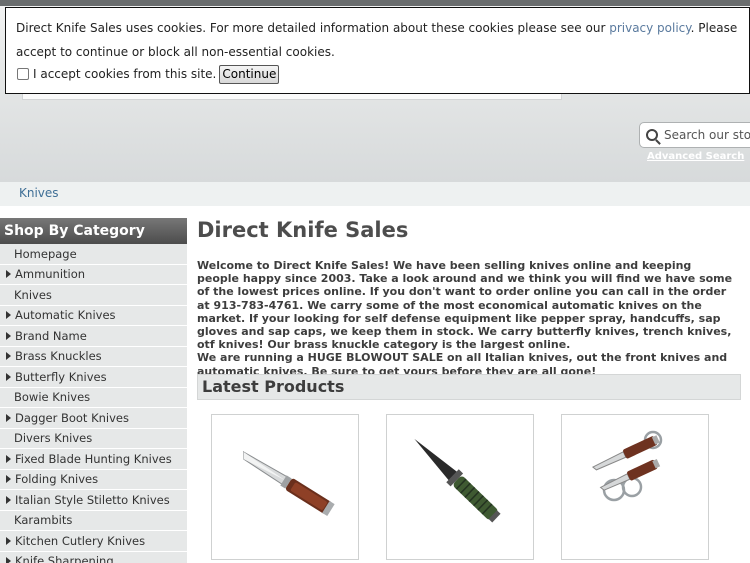 Image resolution: width=750 pixels, height=563 pixels. Describe the element at coordinates (52, 397) in the screenshot. I see `sidebar-item-label: Bowie Knives` at that location.